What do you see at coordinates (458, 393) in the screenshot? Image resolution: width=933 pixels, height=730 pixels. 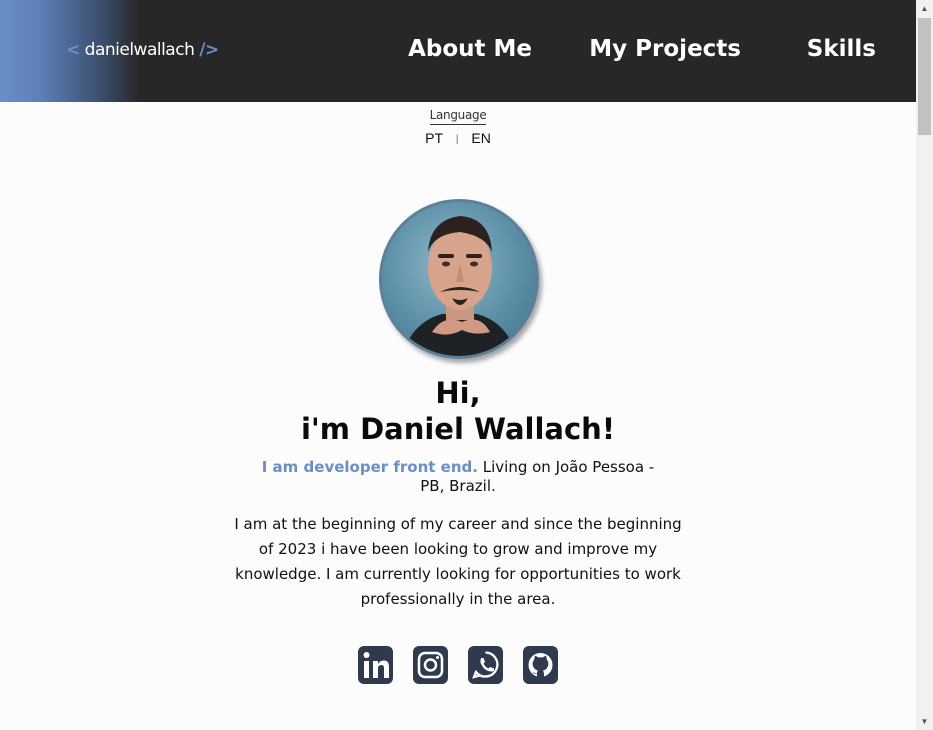 I see `greeting-heading: Hi,` at bounding box center [458, 393].